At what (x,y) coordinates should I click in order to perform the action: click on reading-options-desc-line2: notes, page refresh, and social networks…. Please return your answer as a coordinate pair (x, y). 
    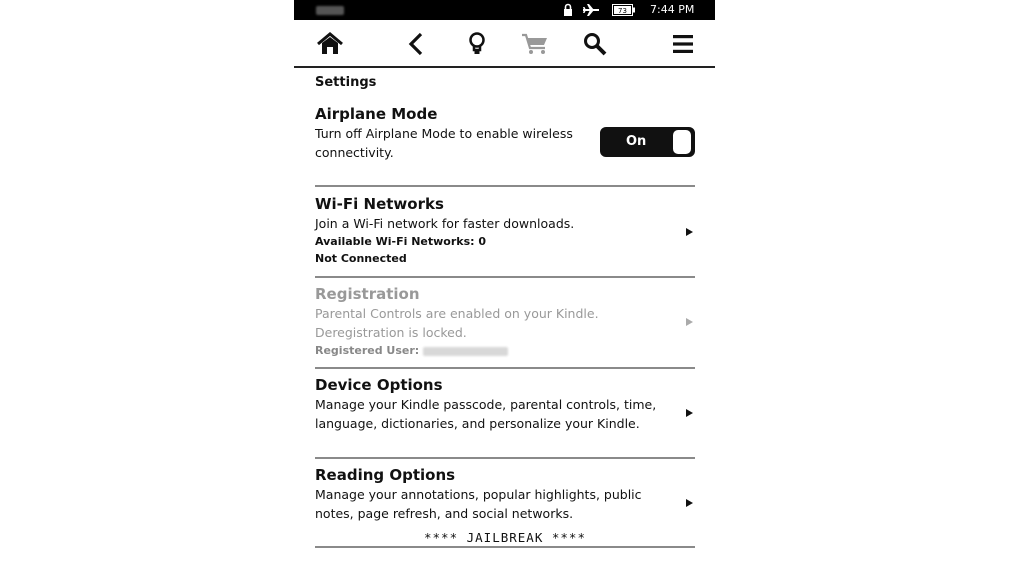
    Looking at the image, I should click on (444, 513).